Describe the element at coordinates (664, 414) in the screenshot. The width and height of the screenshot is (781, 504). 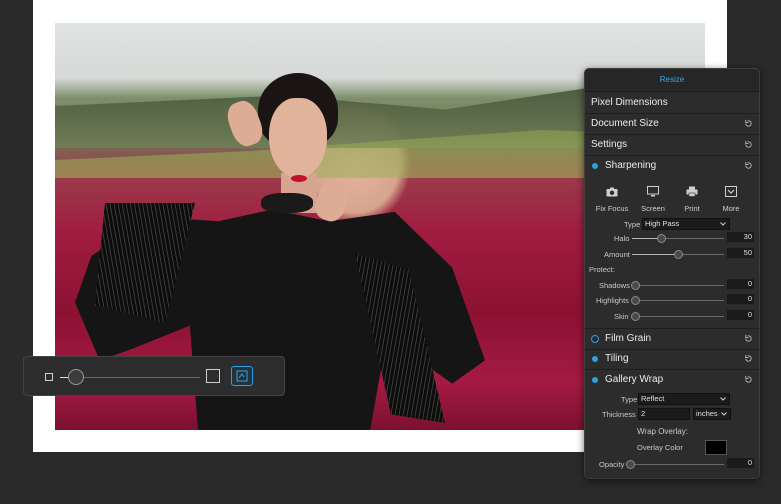
I see `thickness-input: 2` at that location.